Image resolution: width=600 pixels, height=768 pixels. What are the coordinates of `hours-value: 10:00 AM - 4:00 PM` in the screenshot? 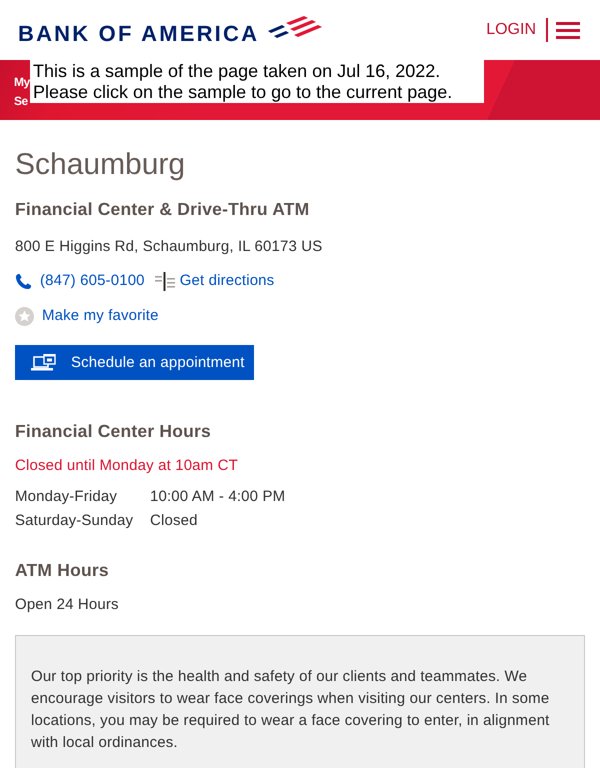 It's located at (218, 497).